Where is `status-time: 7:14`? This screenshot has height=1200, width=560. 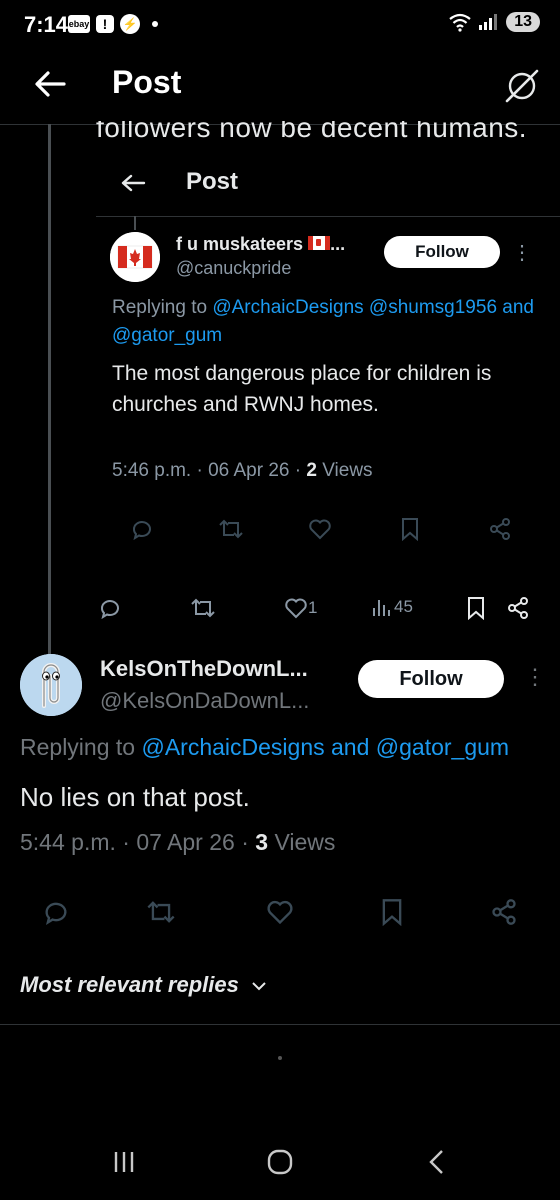 status-time: 7:14 is located at coordinates (46, 24).